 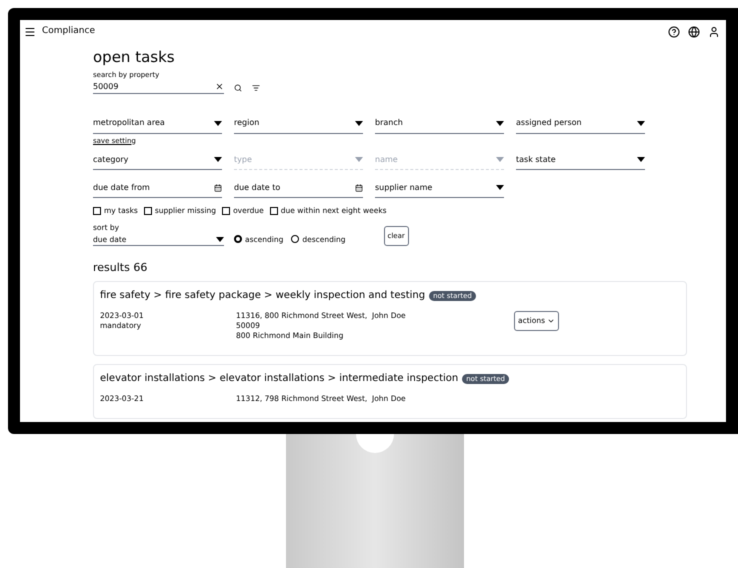 I want to click on page-title: open tasks, so click(x=134, y=57).